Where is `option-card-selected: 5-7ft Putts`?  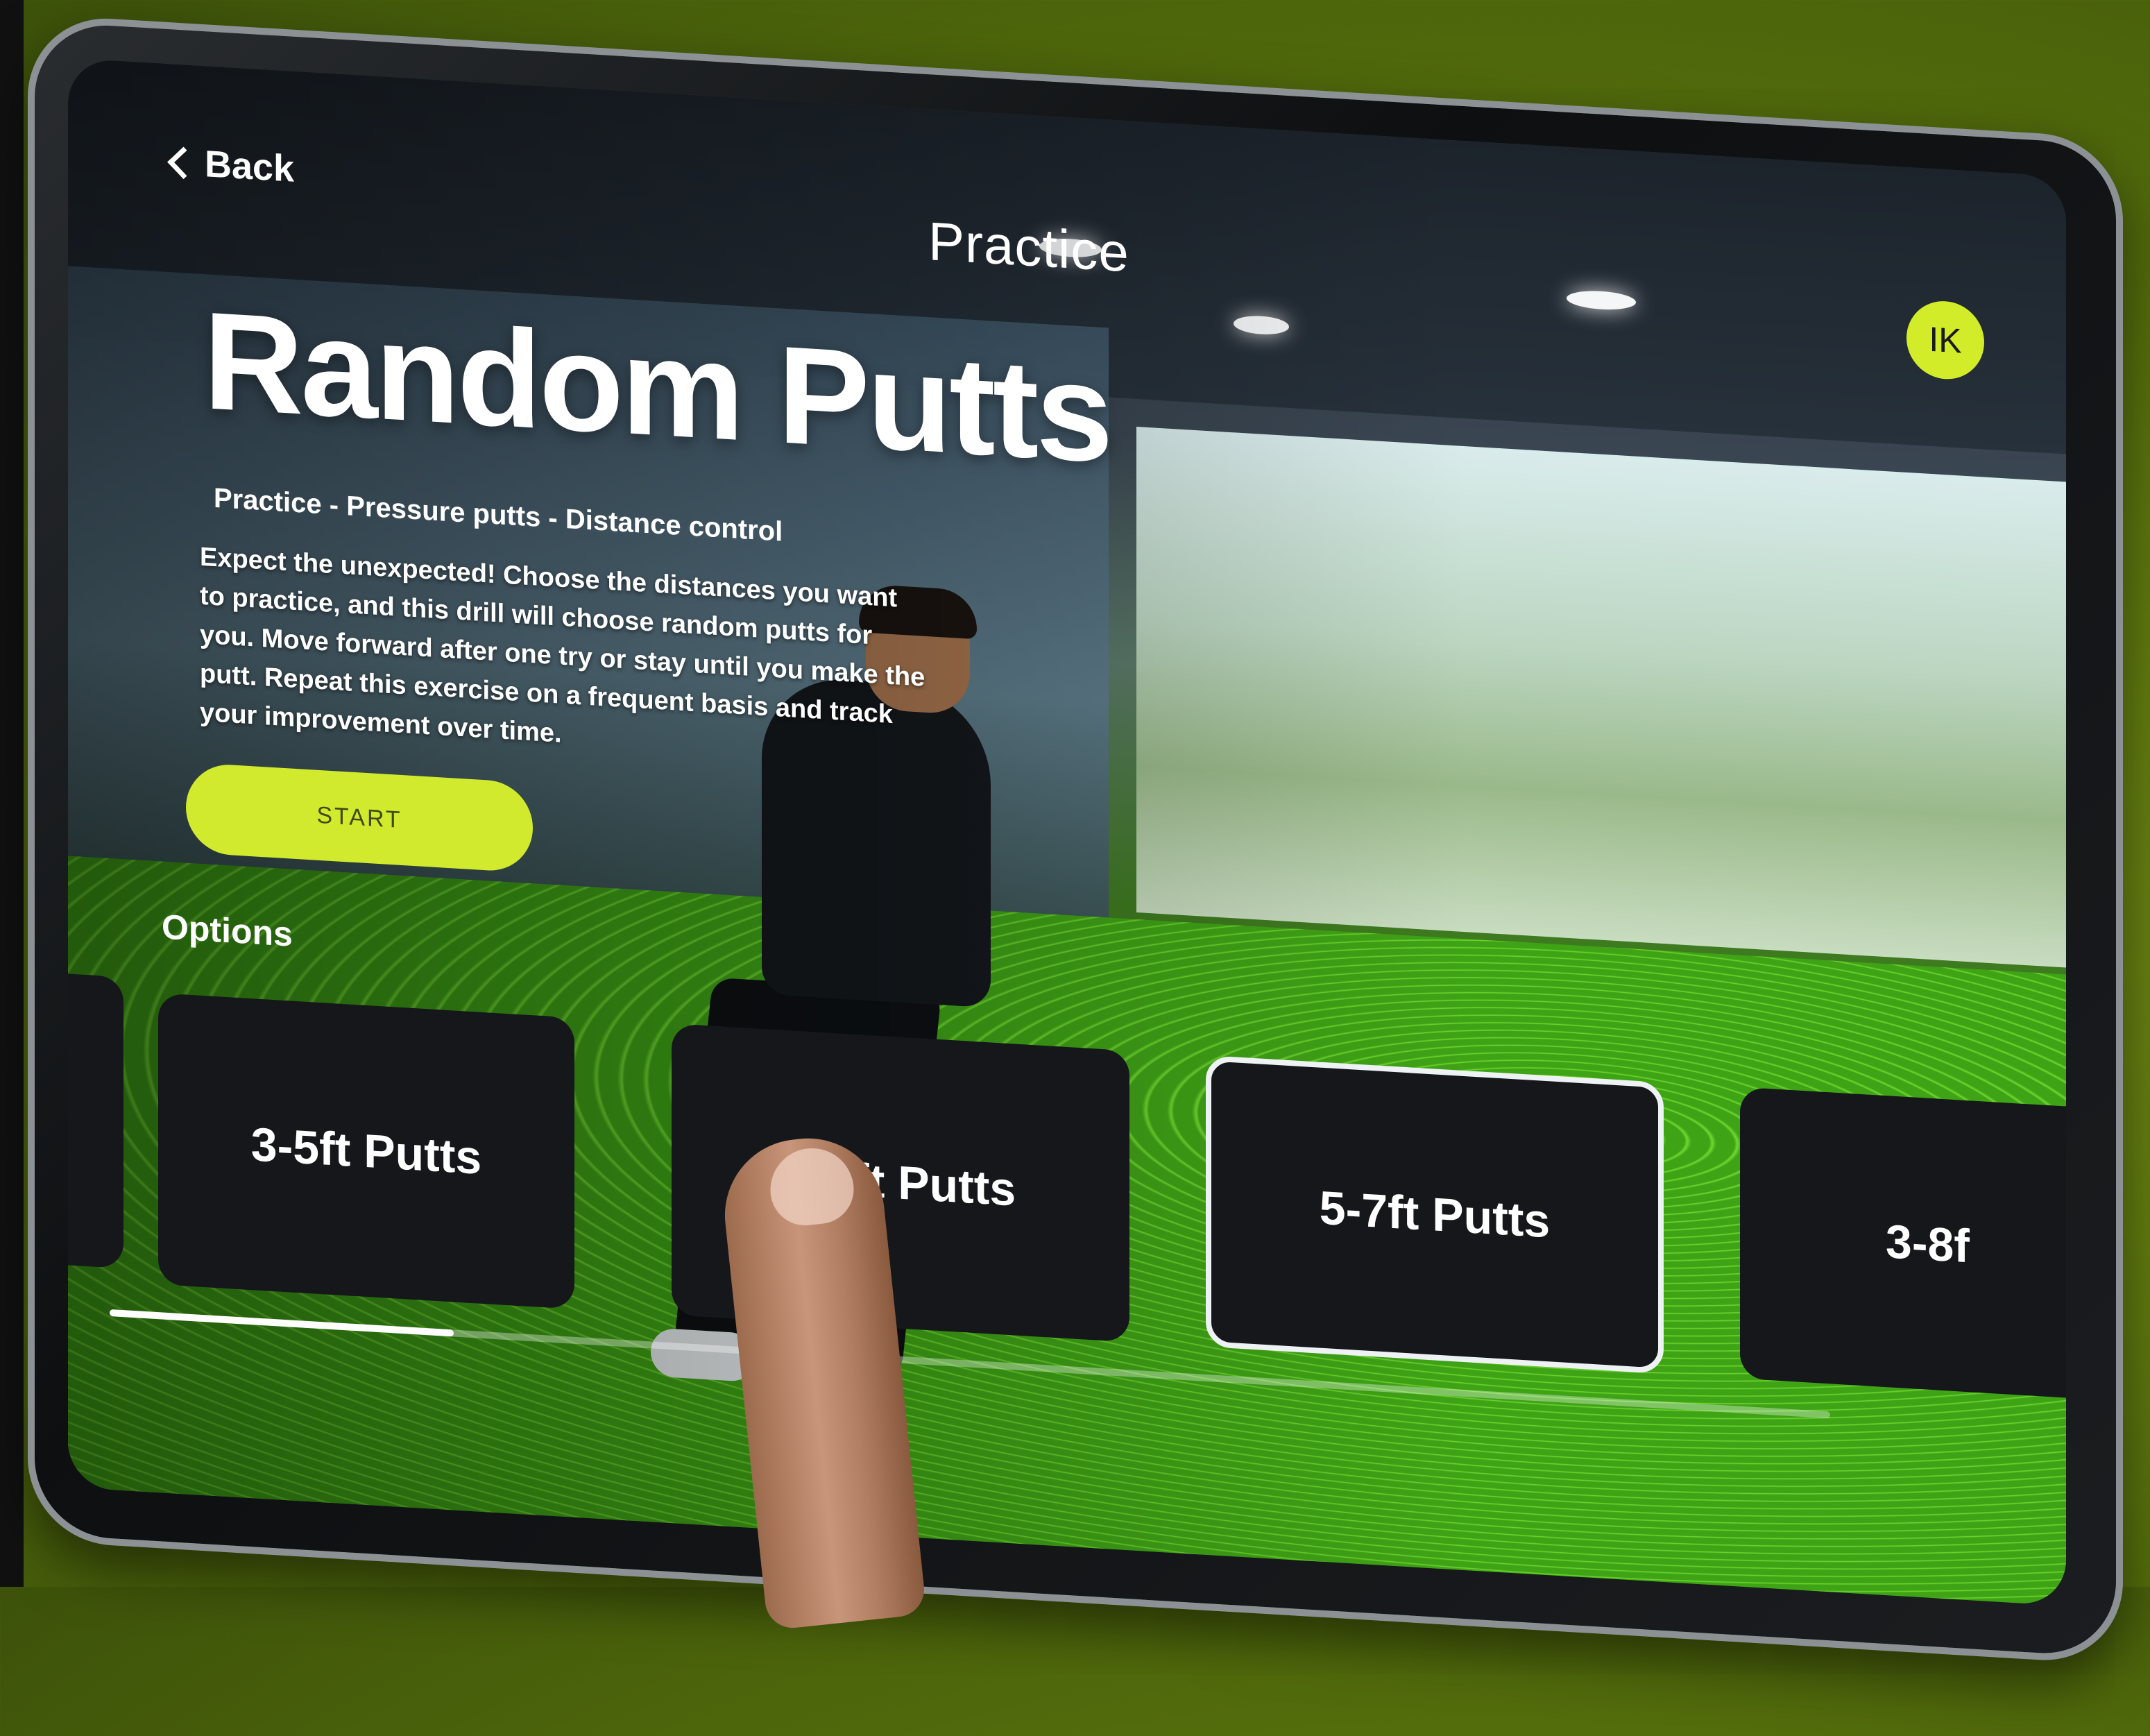
option-card-selected: 5-7ft Putts is located at coordinates (1435, 1215).